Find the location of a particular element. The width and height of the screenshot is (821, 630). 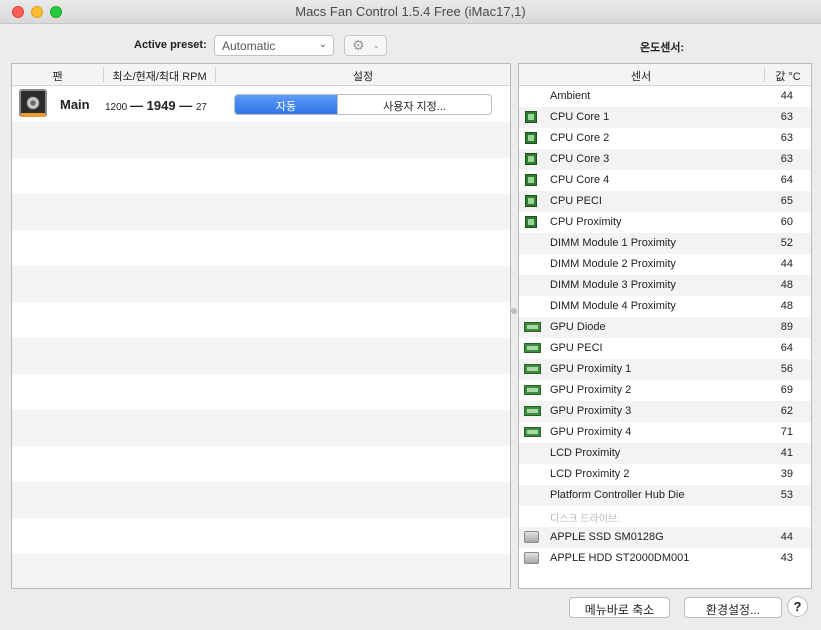

list-item: CPU Core 2 63 is located at coordinates (665, 138).